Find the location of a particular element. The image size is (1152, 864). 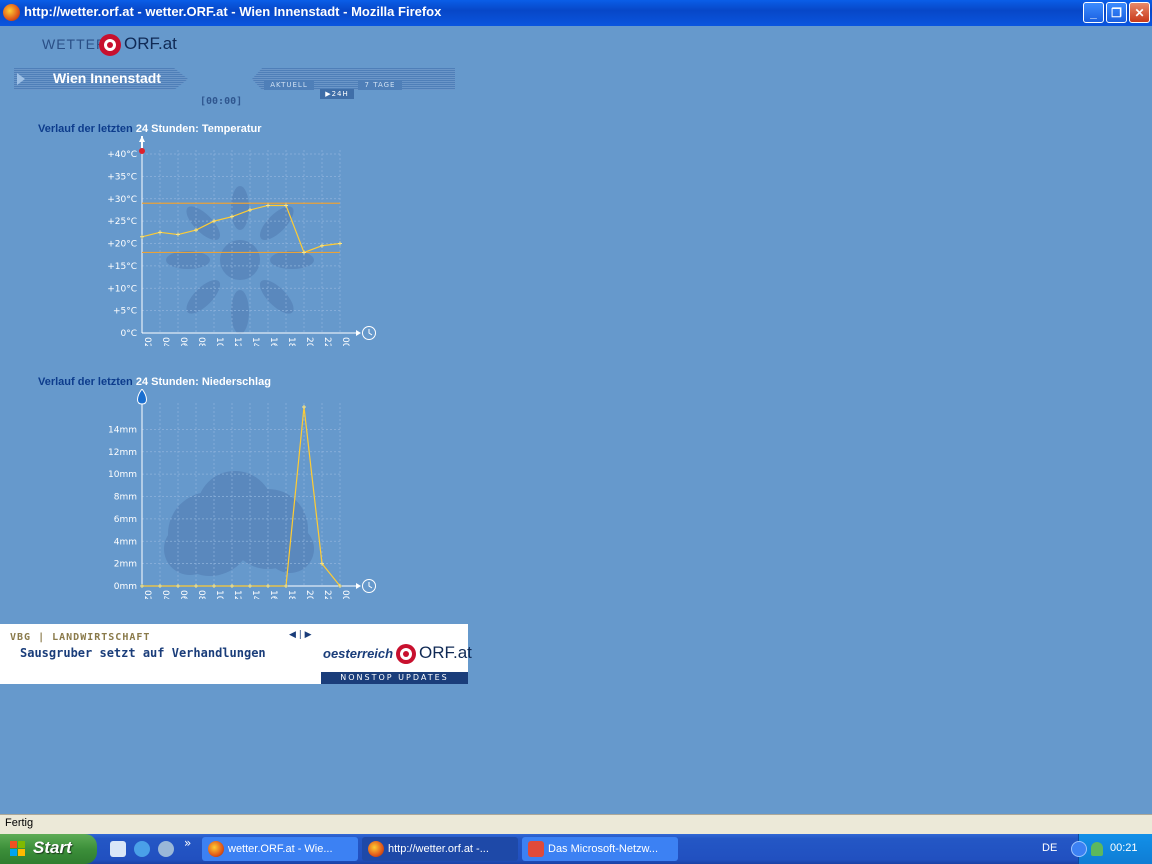

y-tick-label: +15°C is located at coordinates (122, 267).